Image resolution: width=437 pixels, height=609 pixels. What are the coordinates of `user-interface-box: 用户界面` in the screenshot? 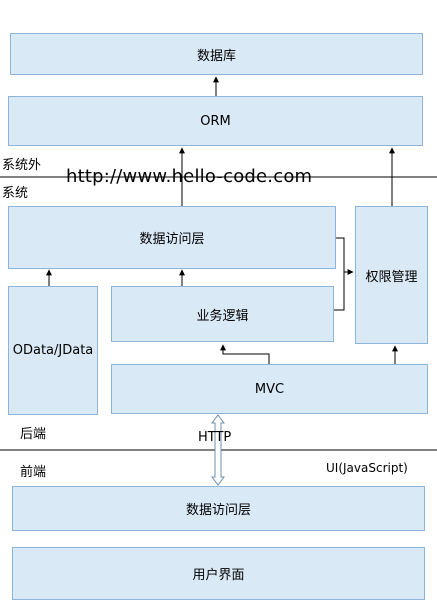 It's located at (218, 573).